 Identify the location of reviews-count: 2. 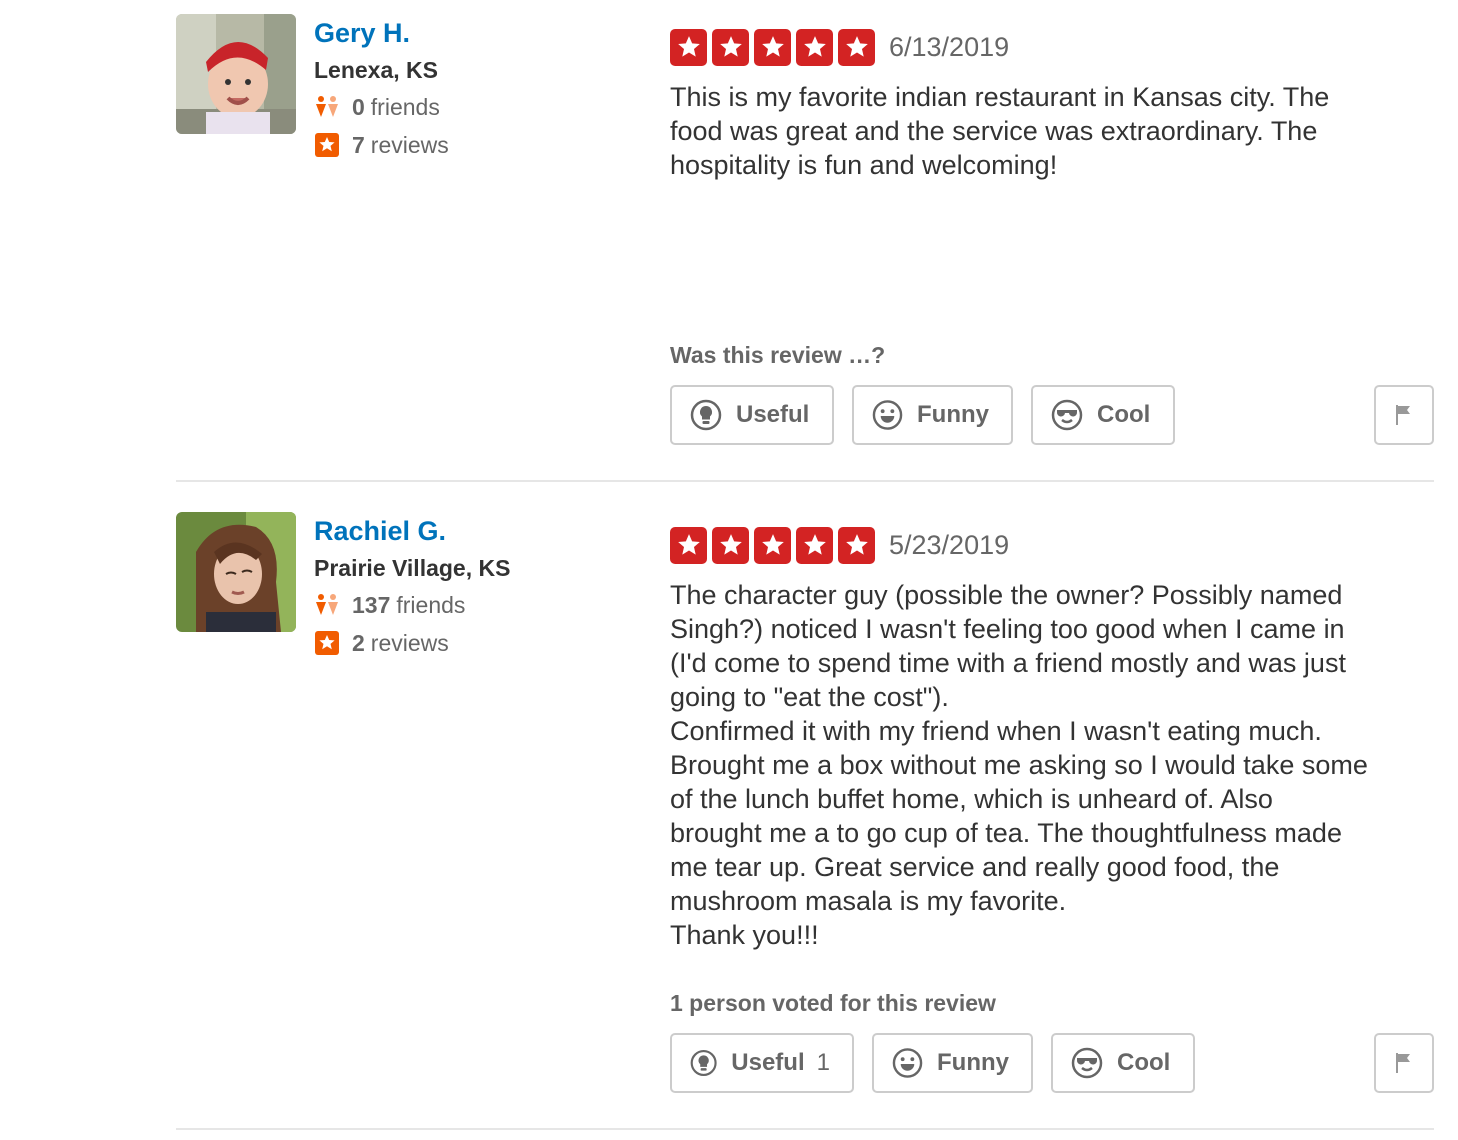
(358, 642).